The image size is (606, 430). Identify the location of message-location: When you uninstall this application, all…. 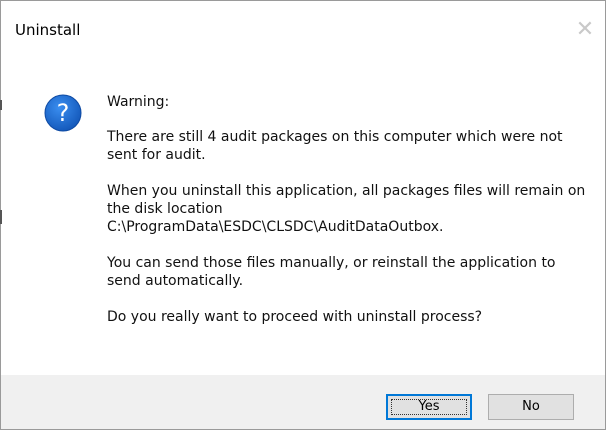
(347, 209).